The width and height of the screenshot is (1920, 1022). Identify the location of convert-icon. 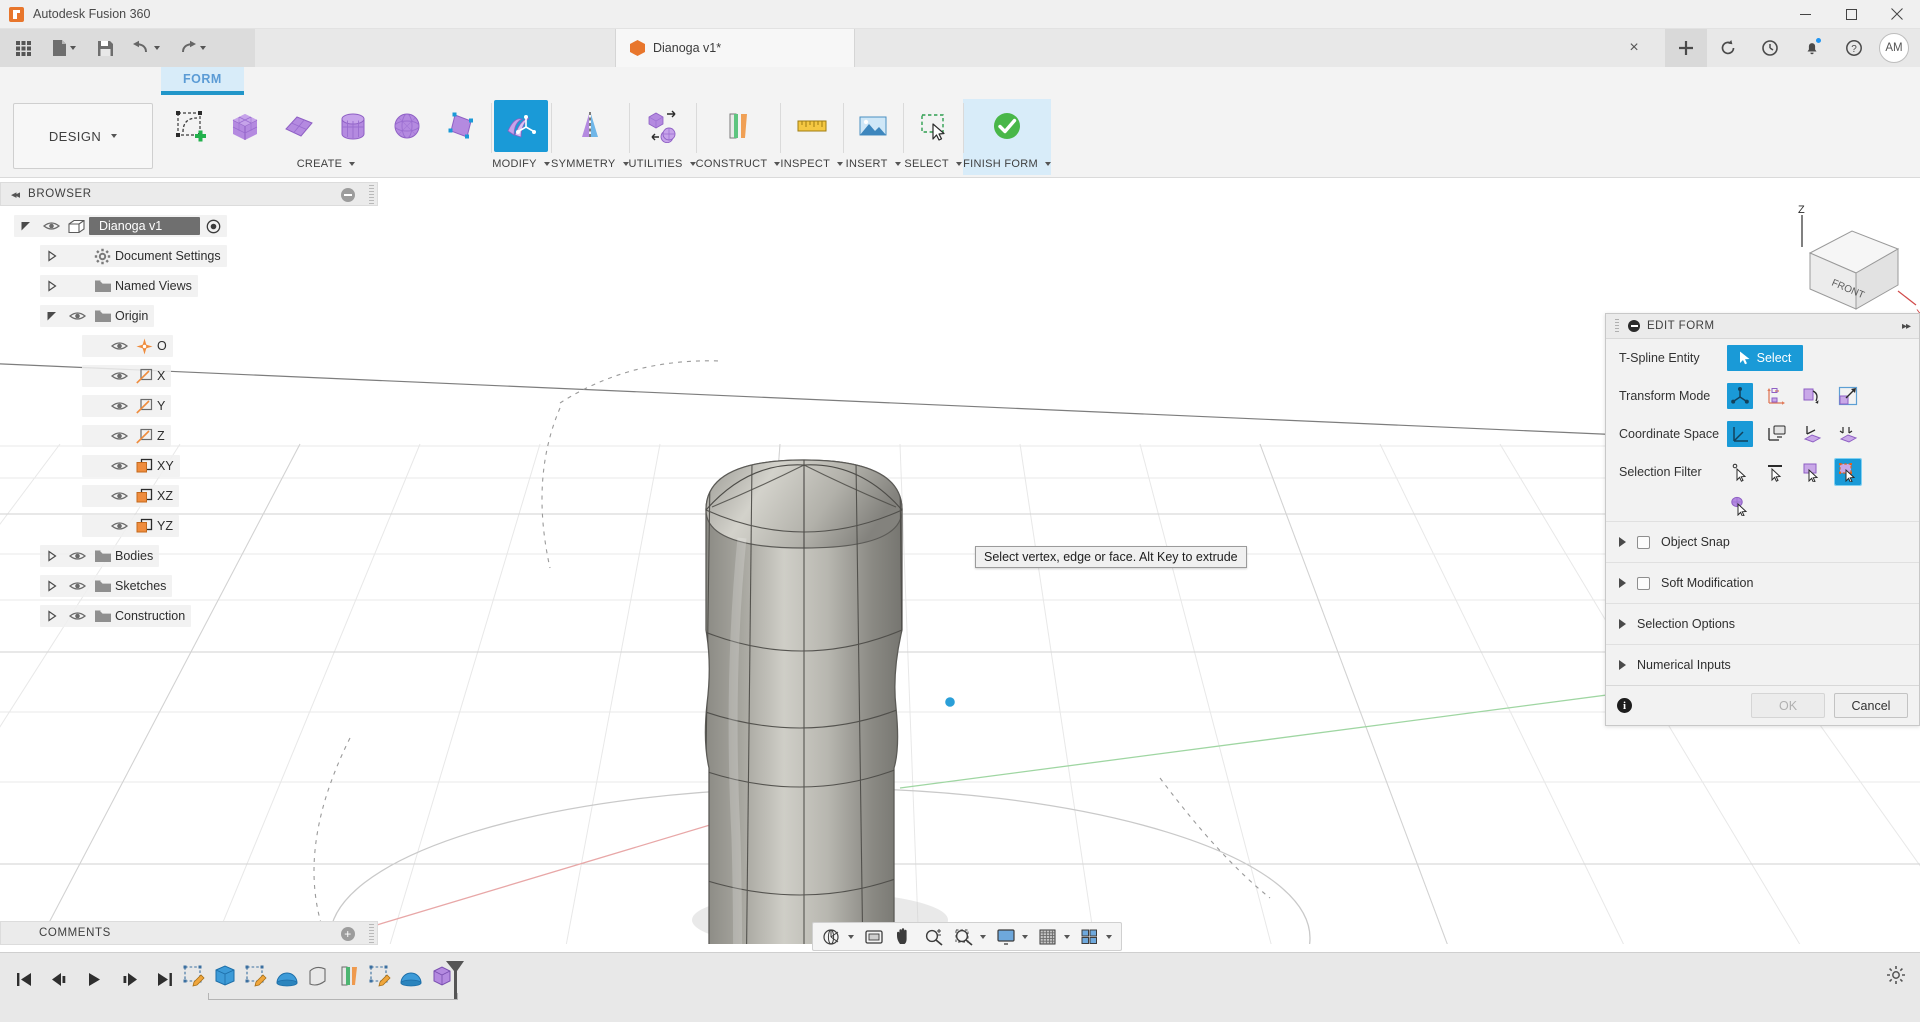
(662, 126).